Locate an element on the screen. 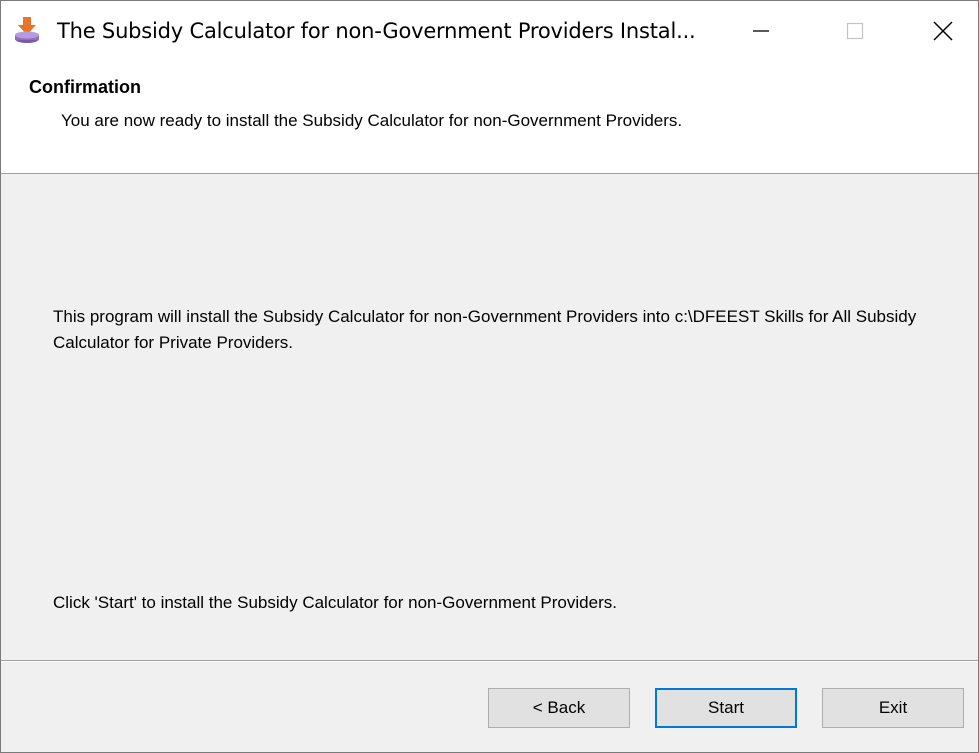  maximize-icon is located at coordinates (855, 33).